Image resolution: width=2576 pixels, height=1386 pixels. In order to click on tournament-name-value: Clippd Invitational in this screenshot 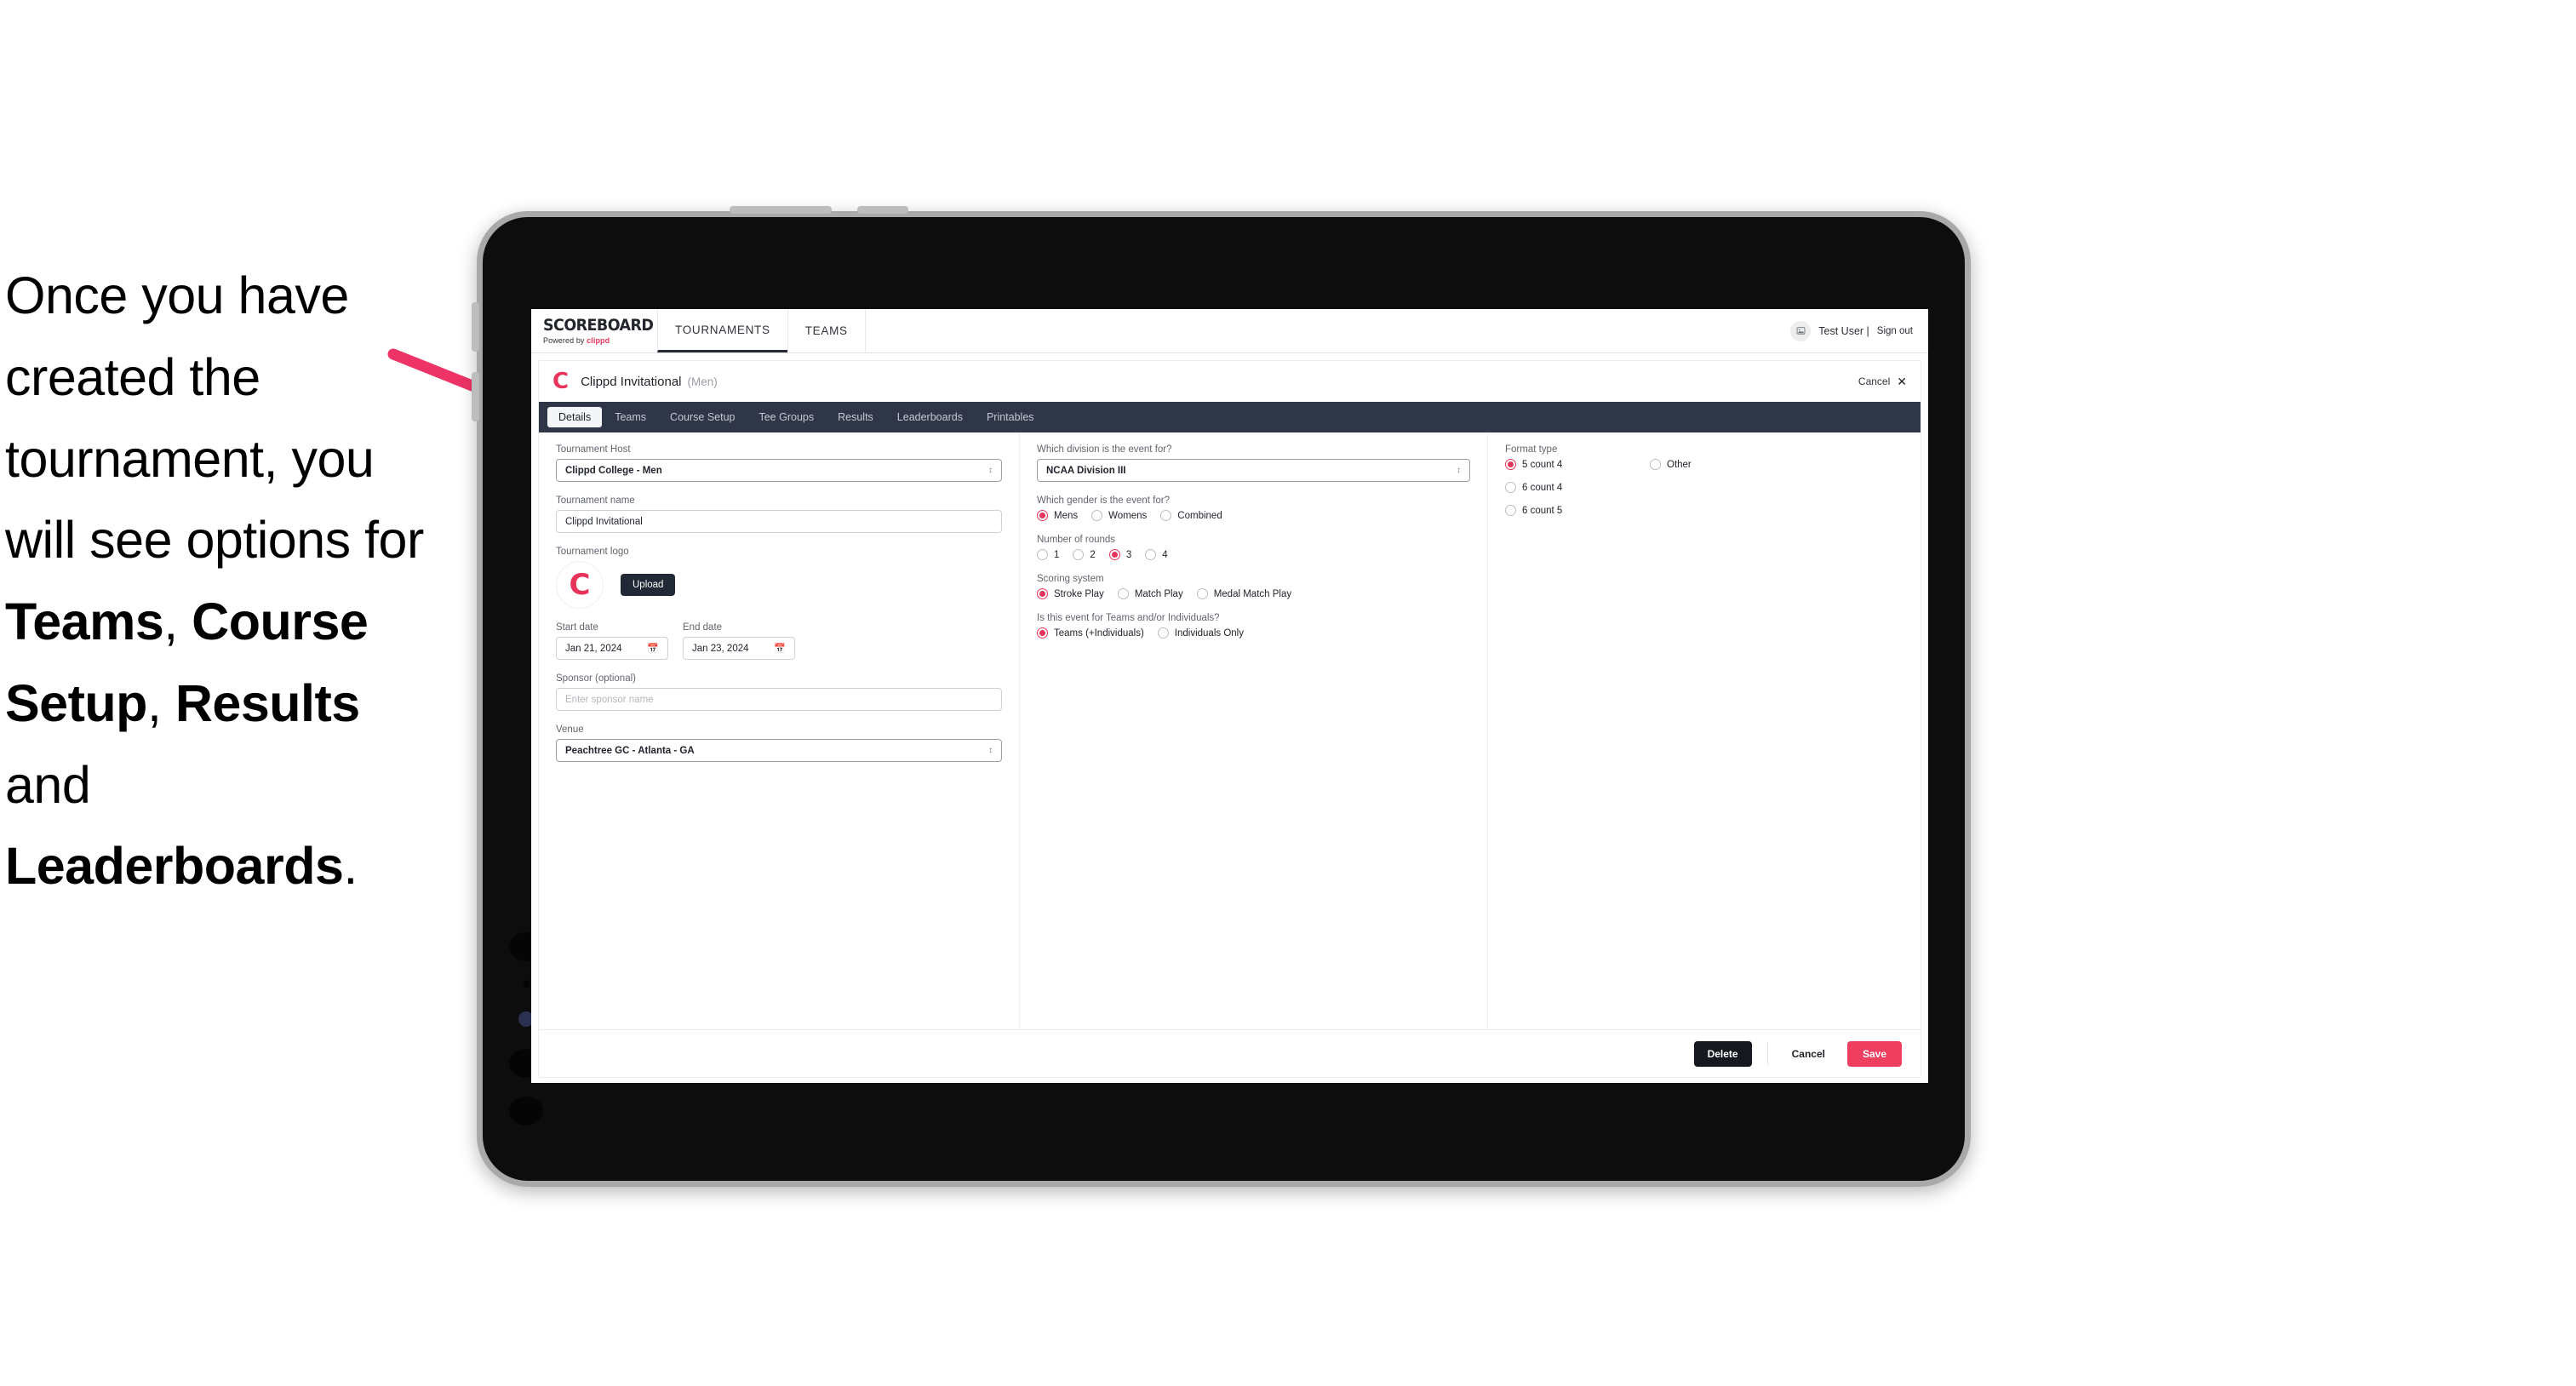, I will do `click(604, 521)`.